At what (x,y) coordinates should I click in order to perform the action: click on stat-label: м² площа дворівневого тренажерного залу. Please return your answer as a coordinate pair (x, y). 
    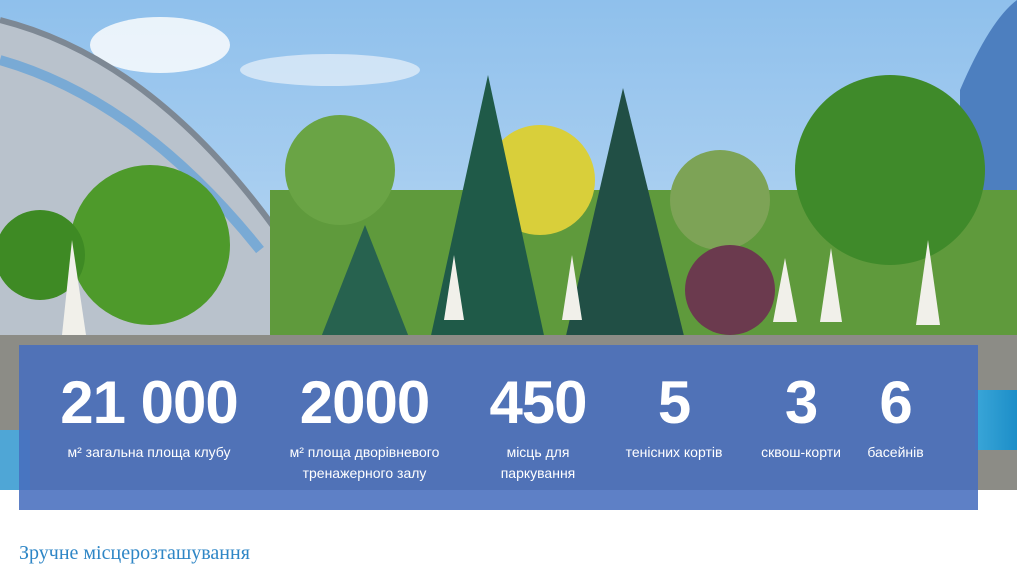
    Looking at the image, I should click on (364, 462).